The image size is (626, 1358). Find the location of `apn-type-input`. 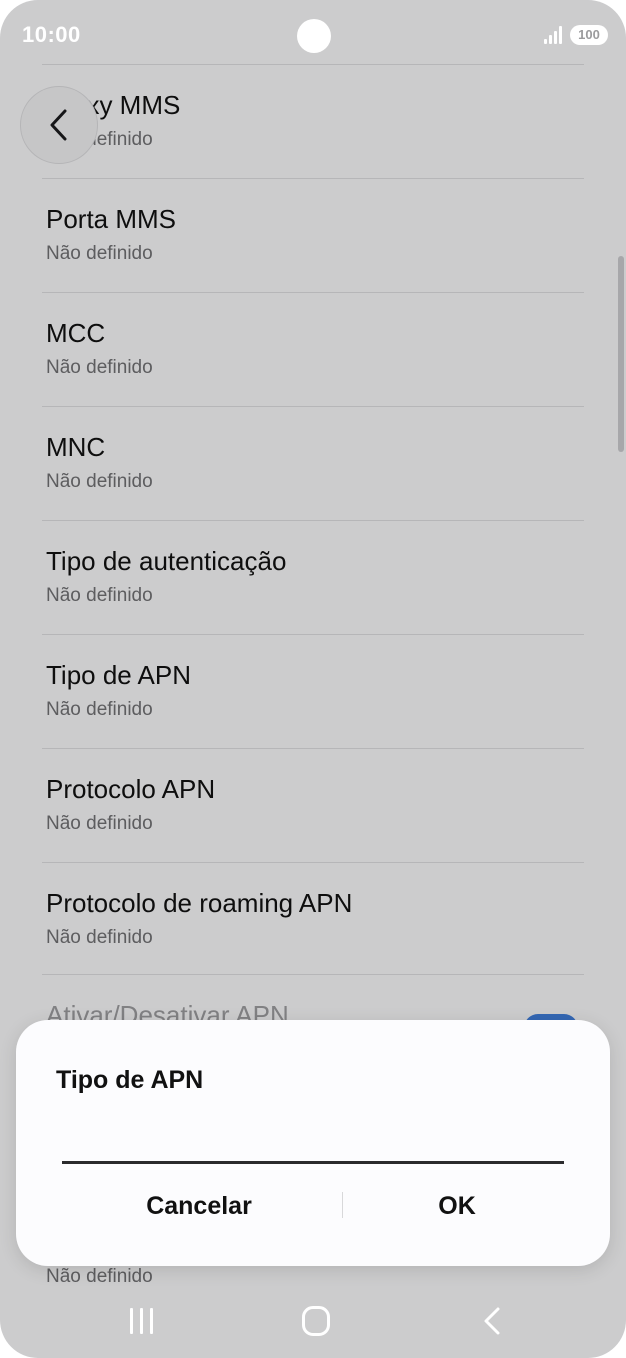

apn-type-input is located at coordinates (313, 1136).